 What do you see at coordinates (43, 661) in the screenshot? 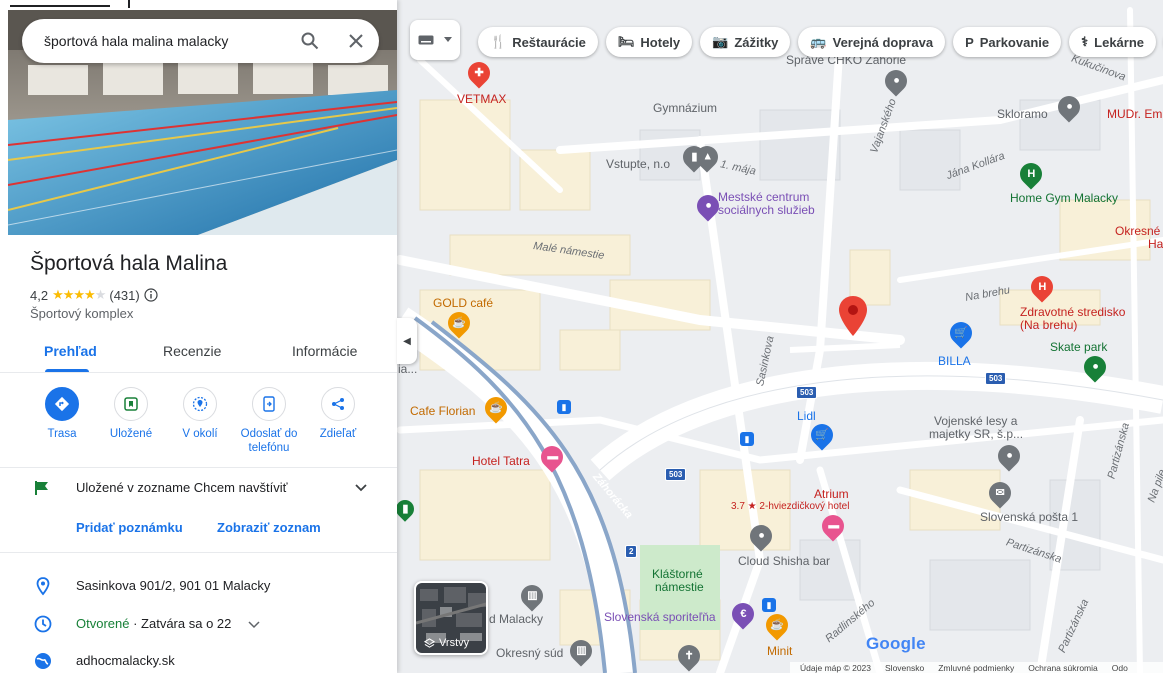
I see `globe-icon` at bounding box center [43, 661].